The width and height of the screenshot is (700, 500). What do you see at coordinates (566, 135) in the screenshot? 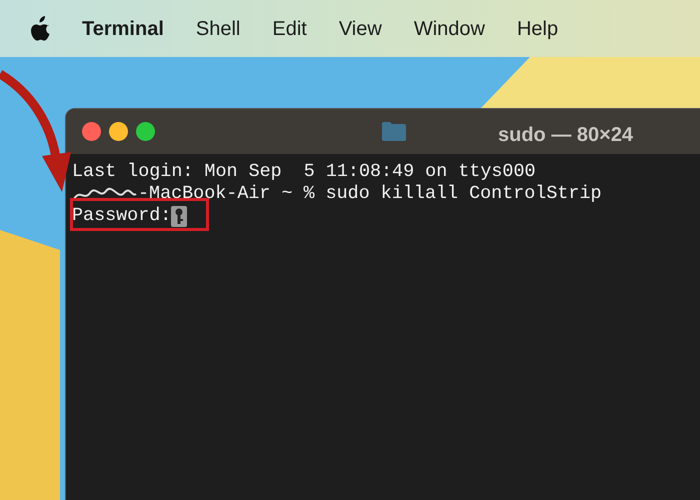
I see `window-title: sudo — 80×24` at bounding box center [566, 135].